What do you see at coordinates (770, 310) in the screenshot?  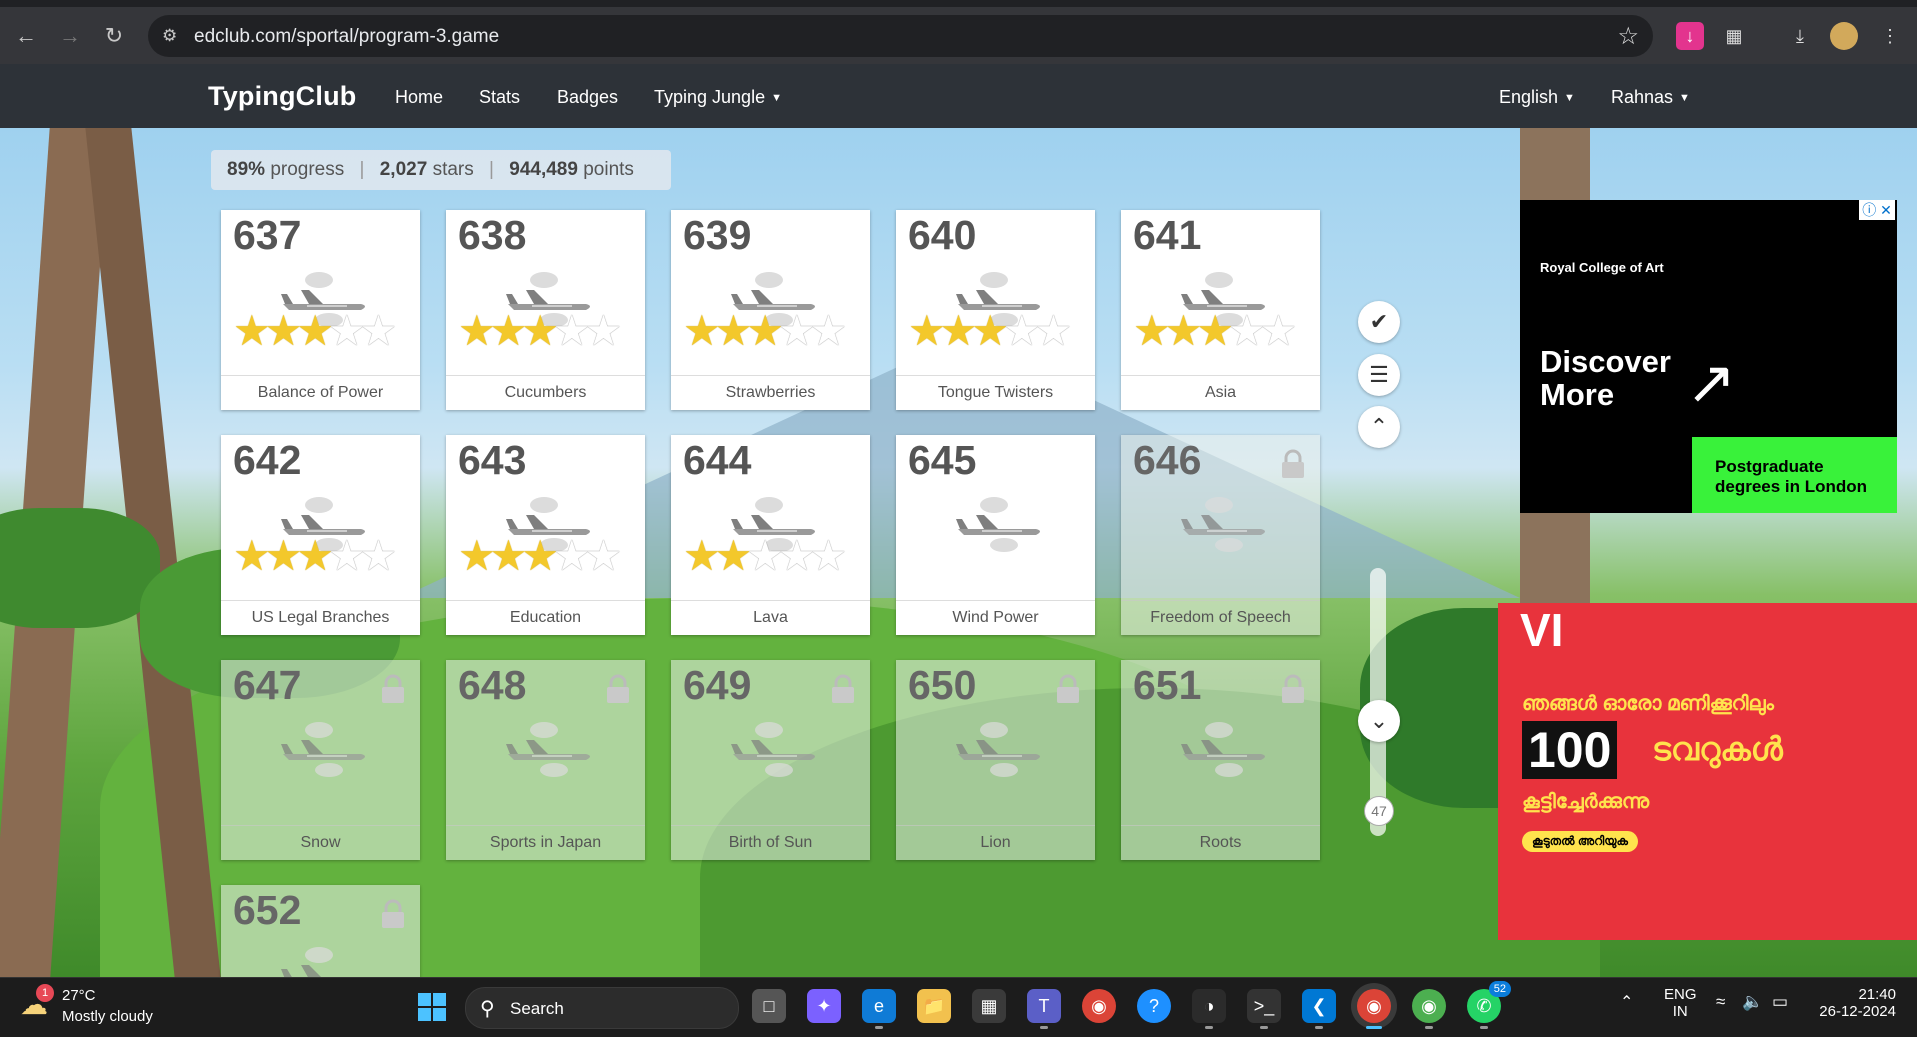 I see `lesson-card: 639 ★★★★★ Strawberries` at bounding box center [770, 310].